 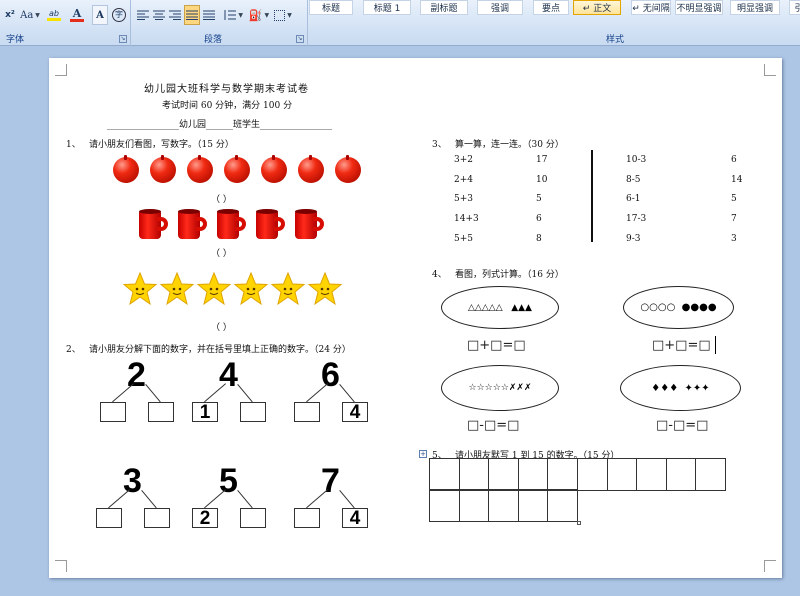 What do you see at coordinates (542, 179) in the screenshot?
I see `answer: 10` at bounding box center [542, 179].